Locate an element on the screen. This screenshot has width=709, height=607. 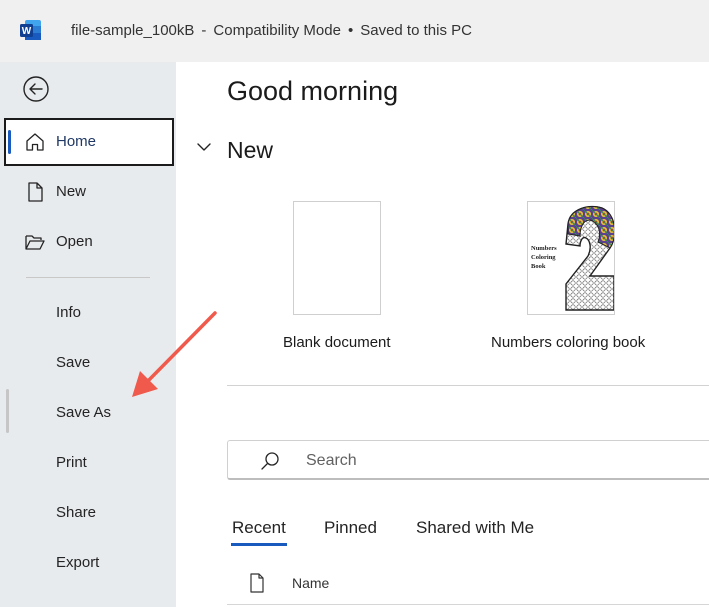
sidebar-item-label: Open is located at coordinates (74, 241).